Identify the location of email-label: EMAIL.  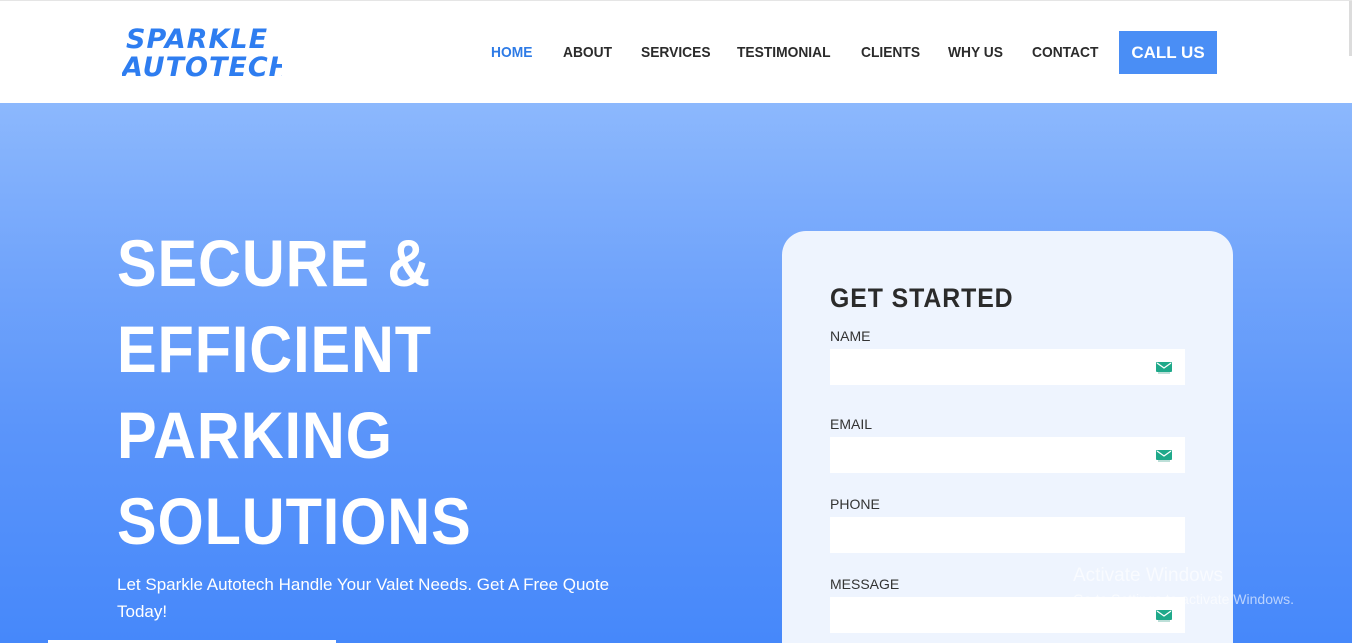
(851, 424).